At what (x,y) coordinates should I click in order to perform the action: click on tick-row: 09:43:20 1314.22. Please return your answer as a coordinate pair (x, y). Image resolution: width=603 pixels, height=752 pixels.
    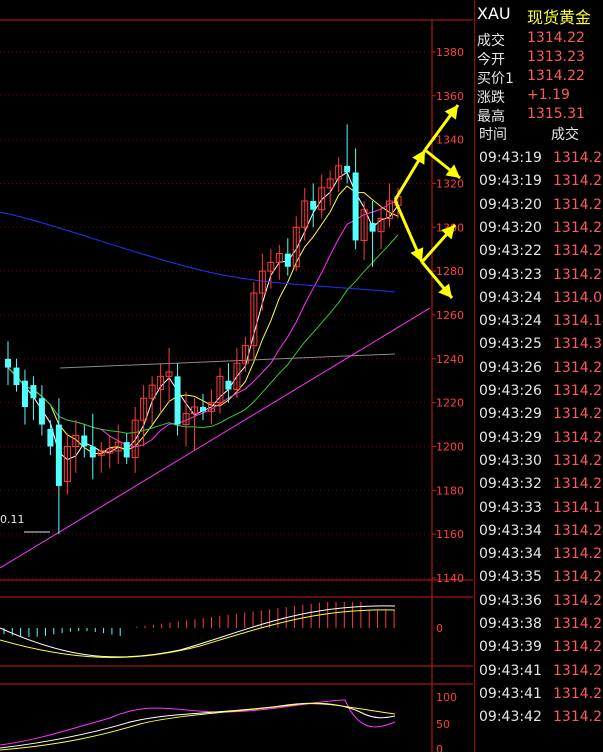
    Looking at the image, I should click on (539, 206).